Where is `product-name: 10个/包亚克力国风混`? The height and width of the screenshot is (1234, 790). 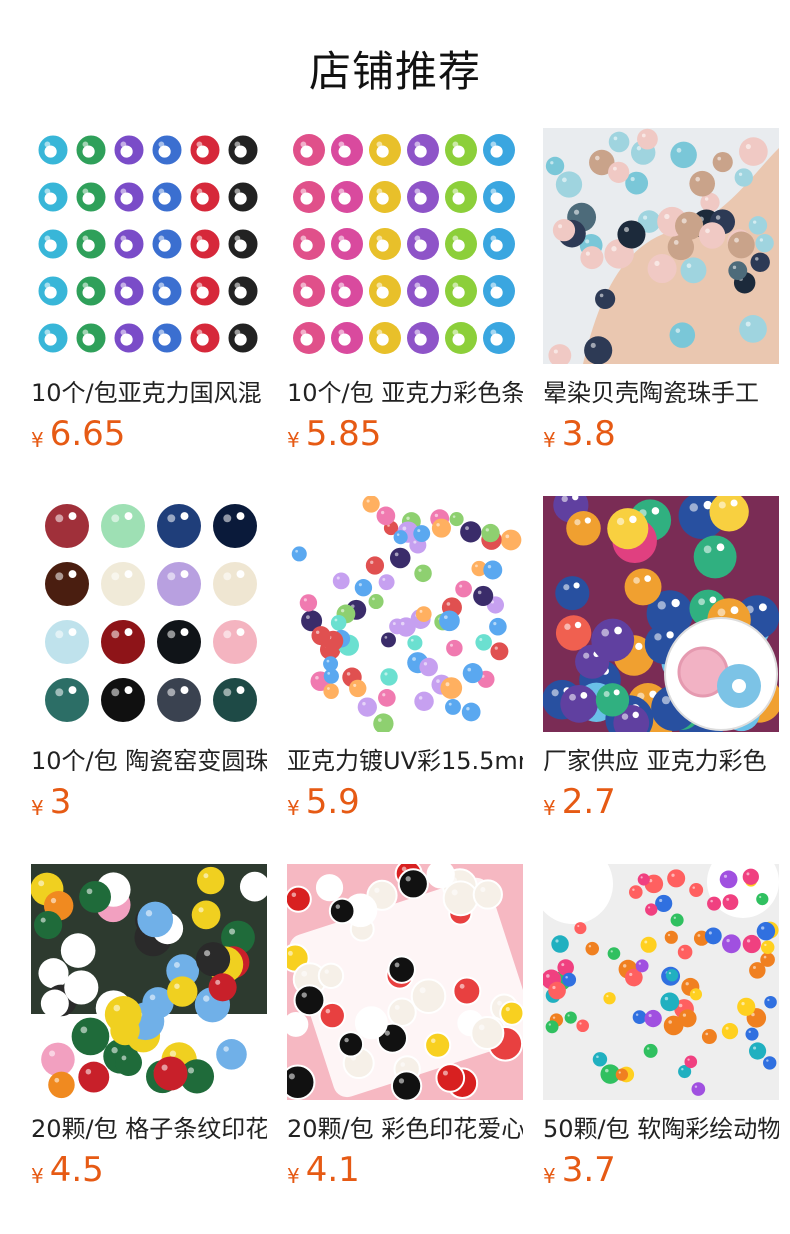 product-name: 10个/包亚克力国风混 is located at coordinates (149, 393).